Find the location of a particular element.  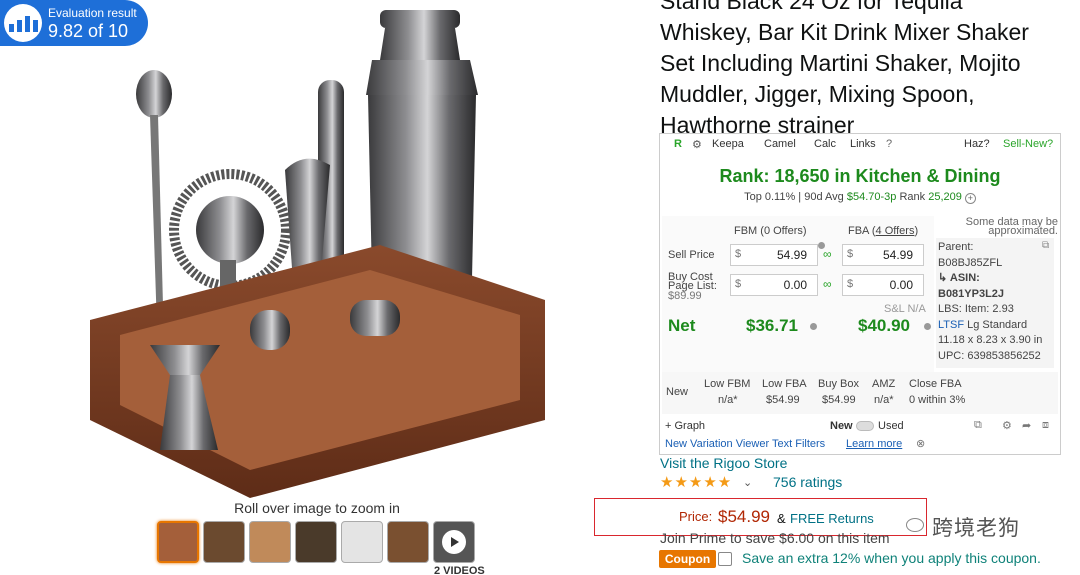

calc-menu: Calc is located at coordinates (825, 144).